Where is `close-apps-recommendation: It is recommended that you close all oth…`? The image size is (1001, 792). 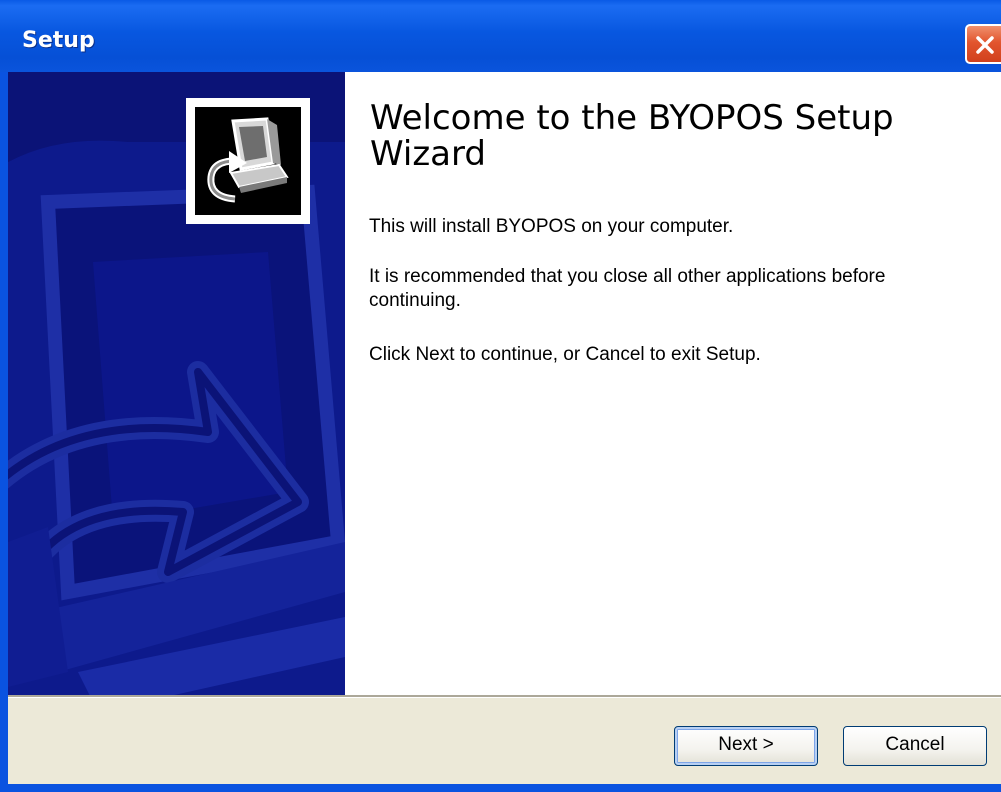
close-apps-recommendation: It is recommended that you close all oth… is located at coordinates (627, 288).